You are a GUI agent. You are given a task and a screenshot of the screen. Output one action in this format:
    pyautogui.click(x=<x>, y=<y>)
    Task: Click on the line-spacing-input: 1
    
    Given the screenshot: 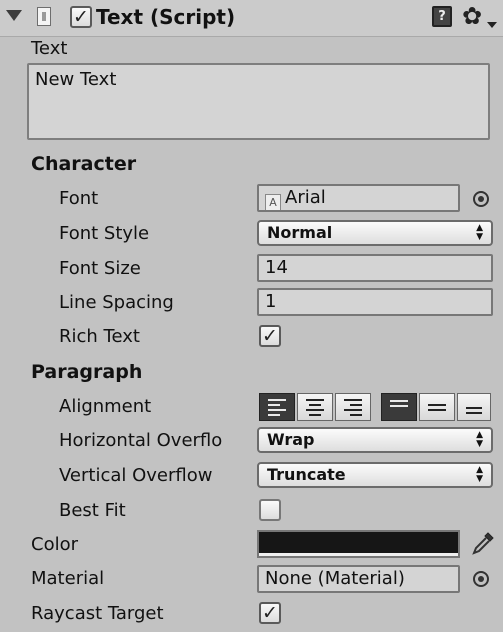 What is the action you would take?
    pyautogui.click(x=375, y=302)
    